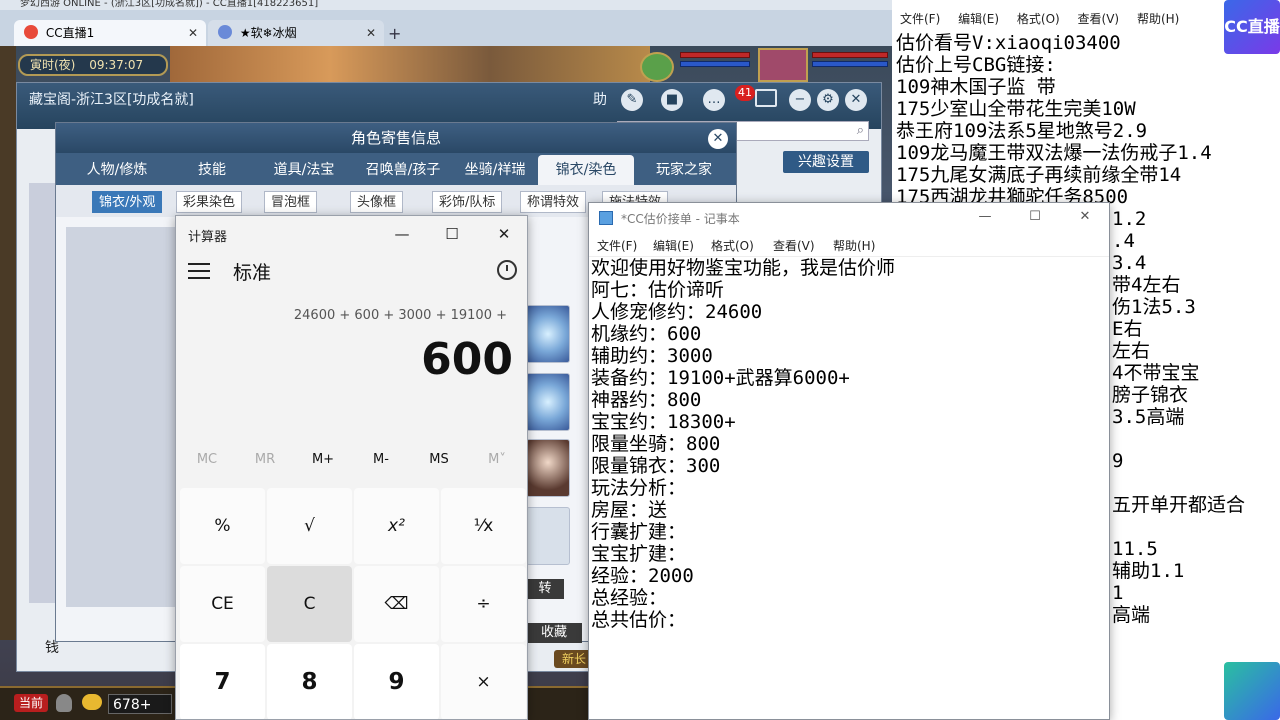  Describe the element at coordinates (586, 170) in the screenshot. I see `tab-outfits: 锦衣/染色` at that location.